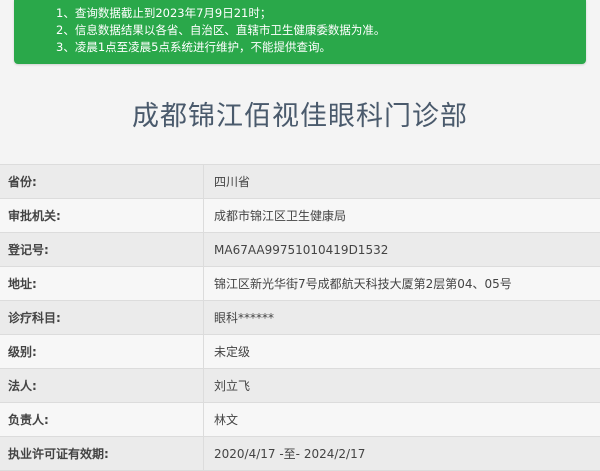  What do you see at coordinates (232, 386) in the screenshot?
I see `detail-value: 刘立飞` at bounding box center [232, 386].